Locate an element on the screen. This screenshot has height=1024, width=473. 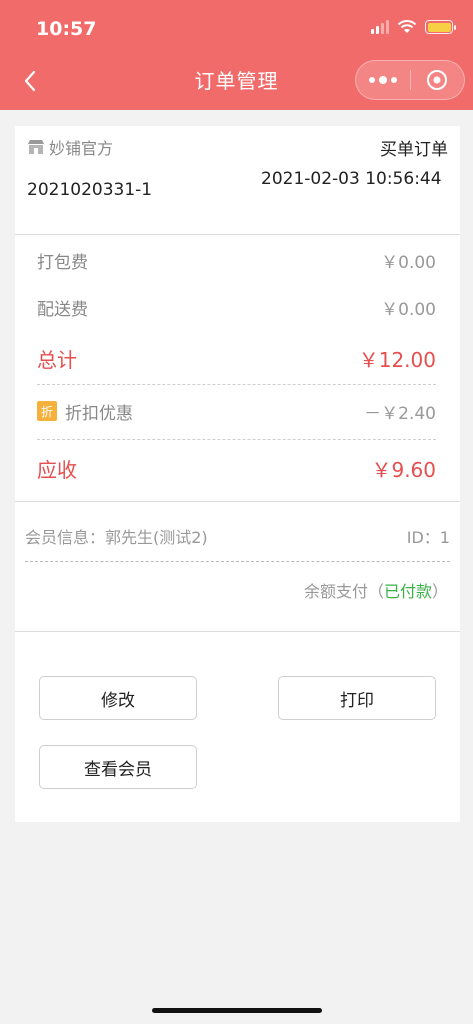
delivery-fee-row: 配送费 ￥0.00 is located at coordinates (236, 307).